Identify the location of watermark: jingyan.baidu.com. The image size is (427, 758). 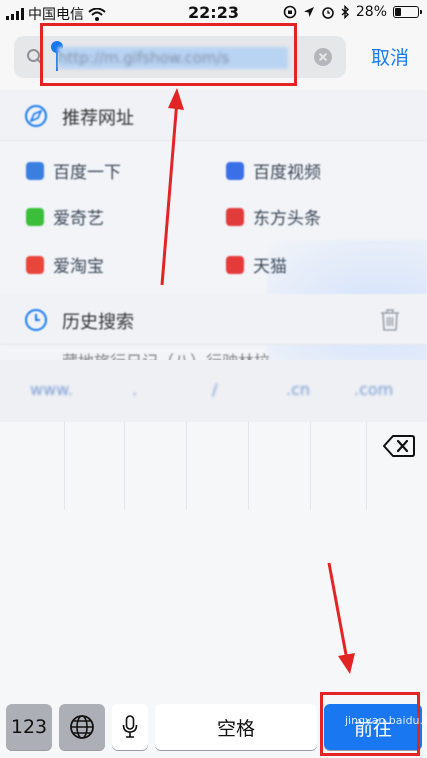
(386, 720).